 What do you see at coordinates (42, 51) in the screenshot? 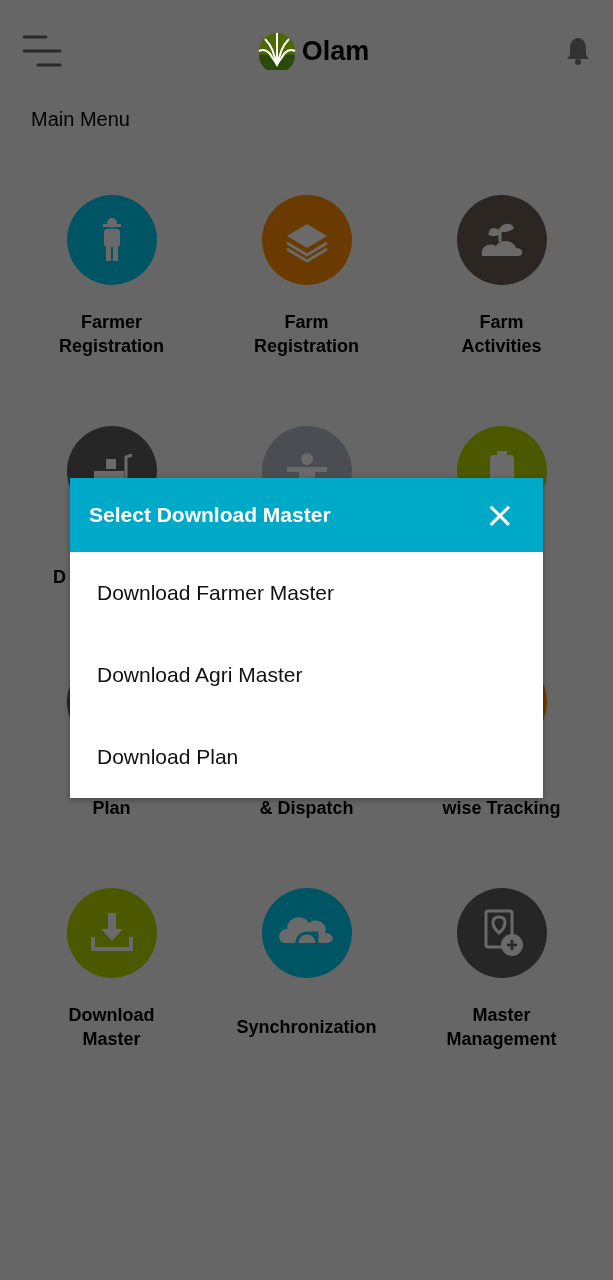
I see `menu-icon` at bounding box center [42, 51].